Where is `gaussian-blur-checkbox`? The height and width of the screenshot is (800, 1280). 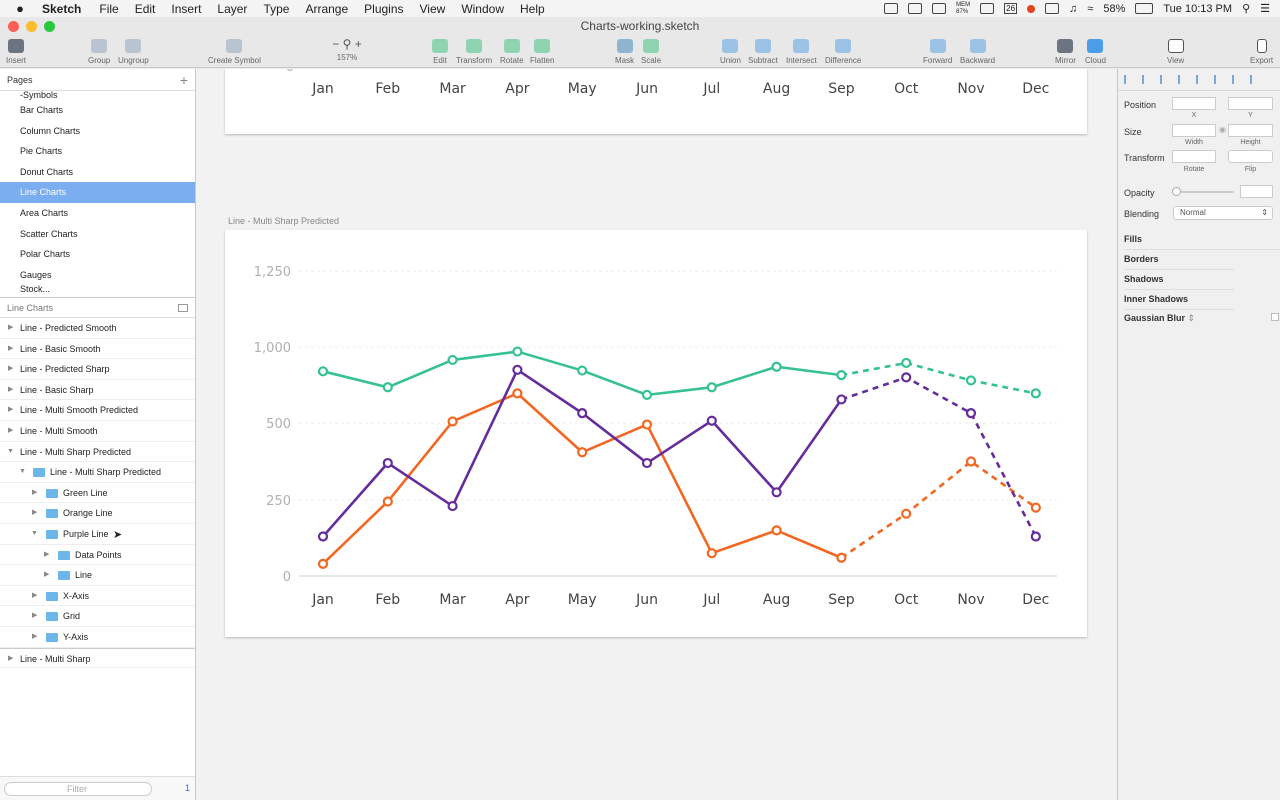
gaussian-blur-checkbox is located at coordinates (1275, 317).